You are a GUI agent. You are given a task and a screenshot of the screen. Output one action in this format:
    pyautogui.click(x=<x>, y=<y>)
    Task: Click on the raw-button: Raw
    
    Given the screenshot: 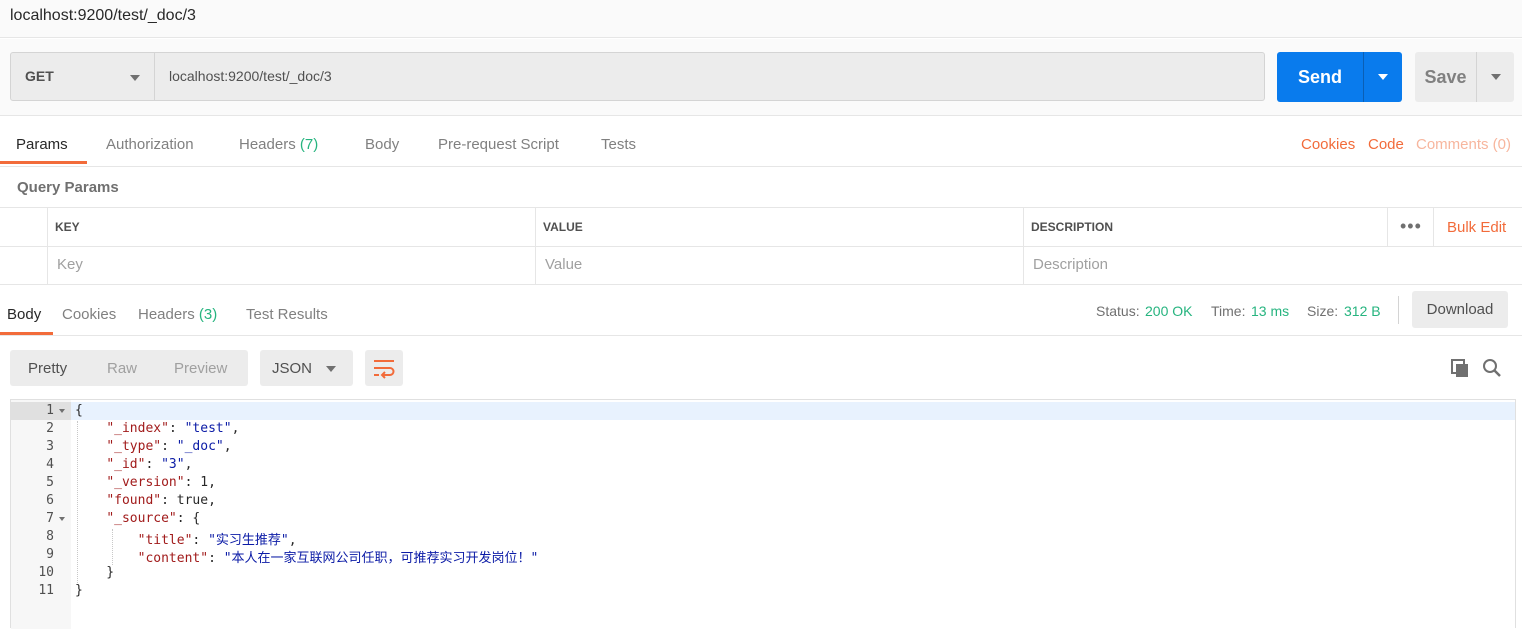 What is the action you would take?
    pyautogui.click(x=122, y=368)
    